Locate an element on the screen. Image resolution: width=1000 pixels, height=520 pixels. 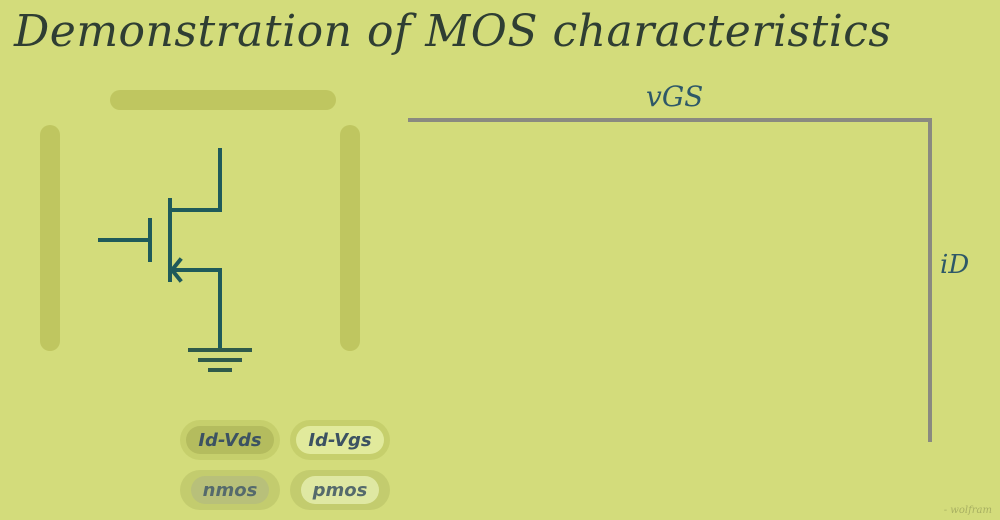
id-vgs-button: Id-Vgs is located at coordinates (340, 440).